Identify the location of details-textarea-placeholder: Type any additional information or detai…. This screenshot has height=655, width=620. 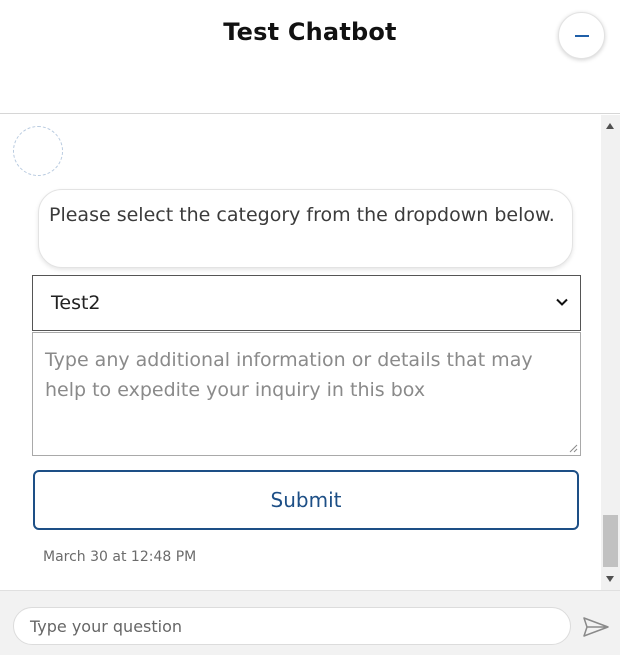
(289, 375).